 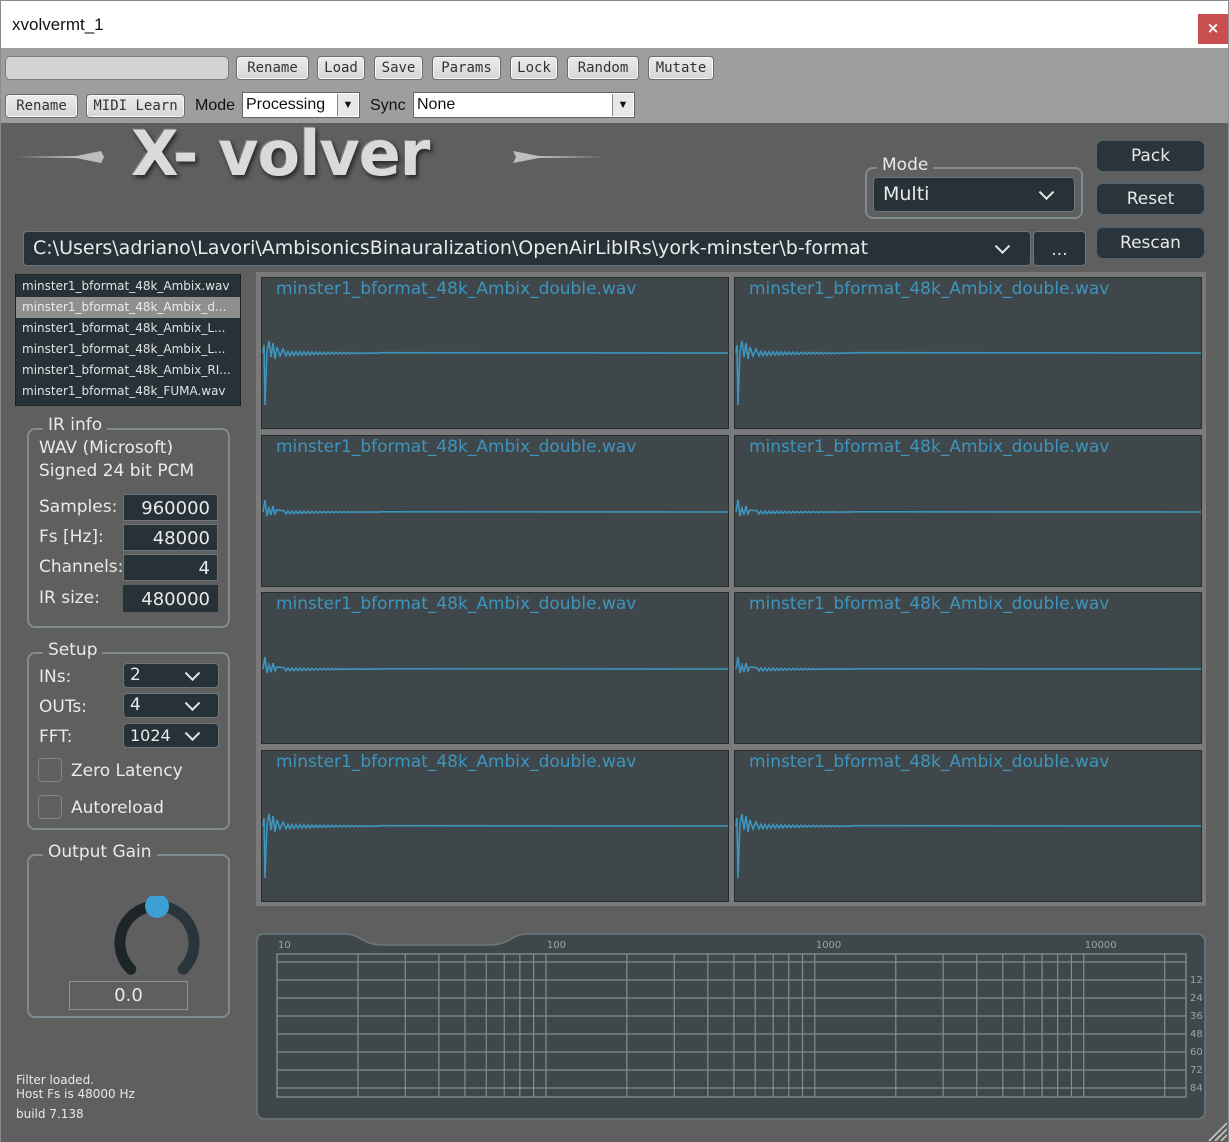 I want to click on fft-select: 1024, so click(x=171, y=735).